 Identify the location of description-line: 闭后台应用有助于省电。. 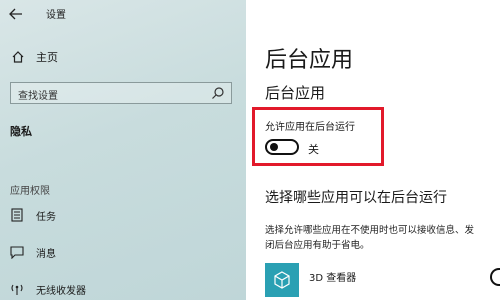
(317, 245).